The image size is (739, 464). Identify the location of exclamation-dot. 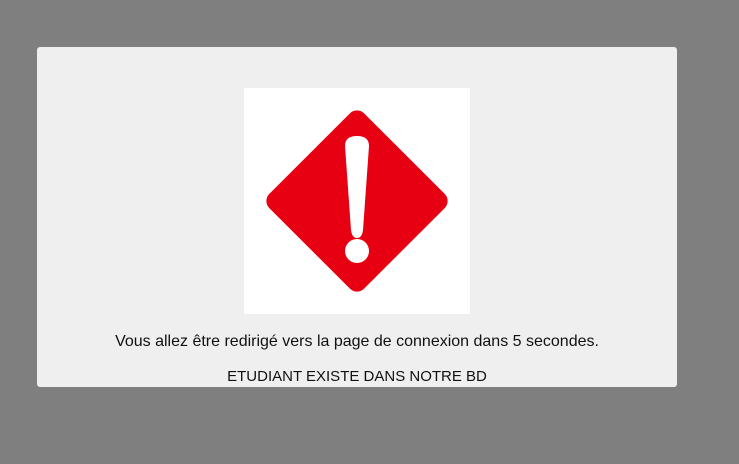
(357, 251).